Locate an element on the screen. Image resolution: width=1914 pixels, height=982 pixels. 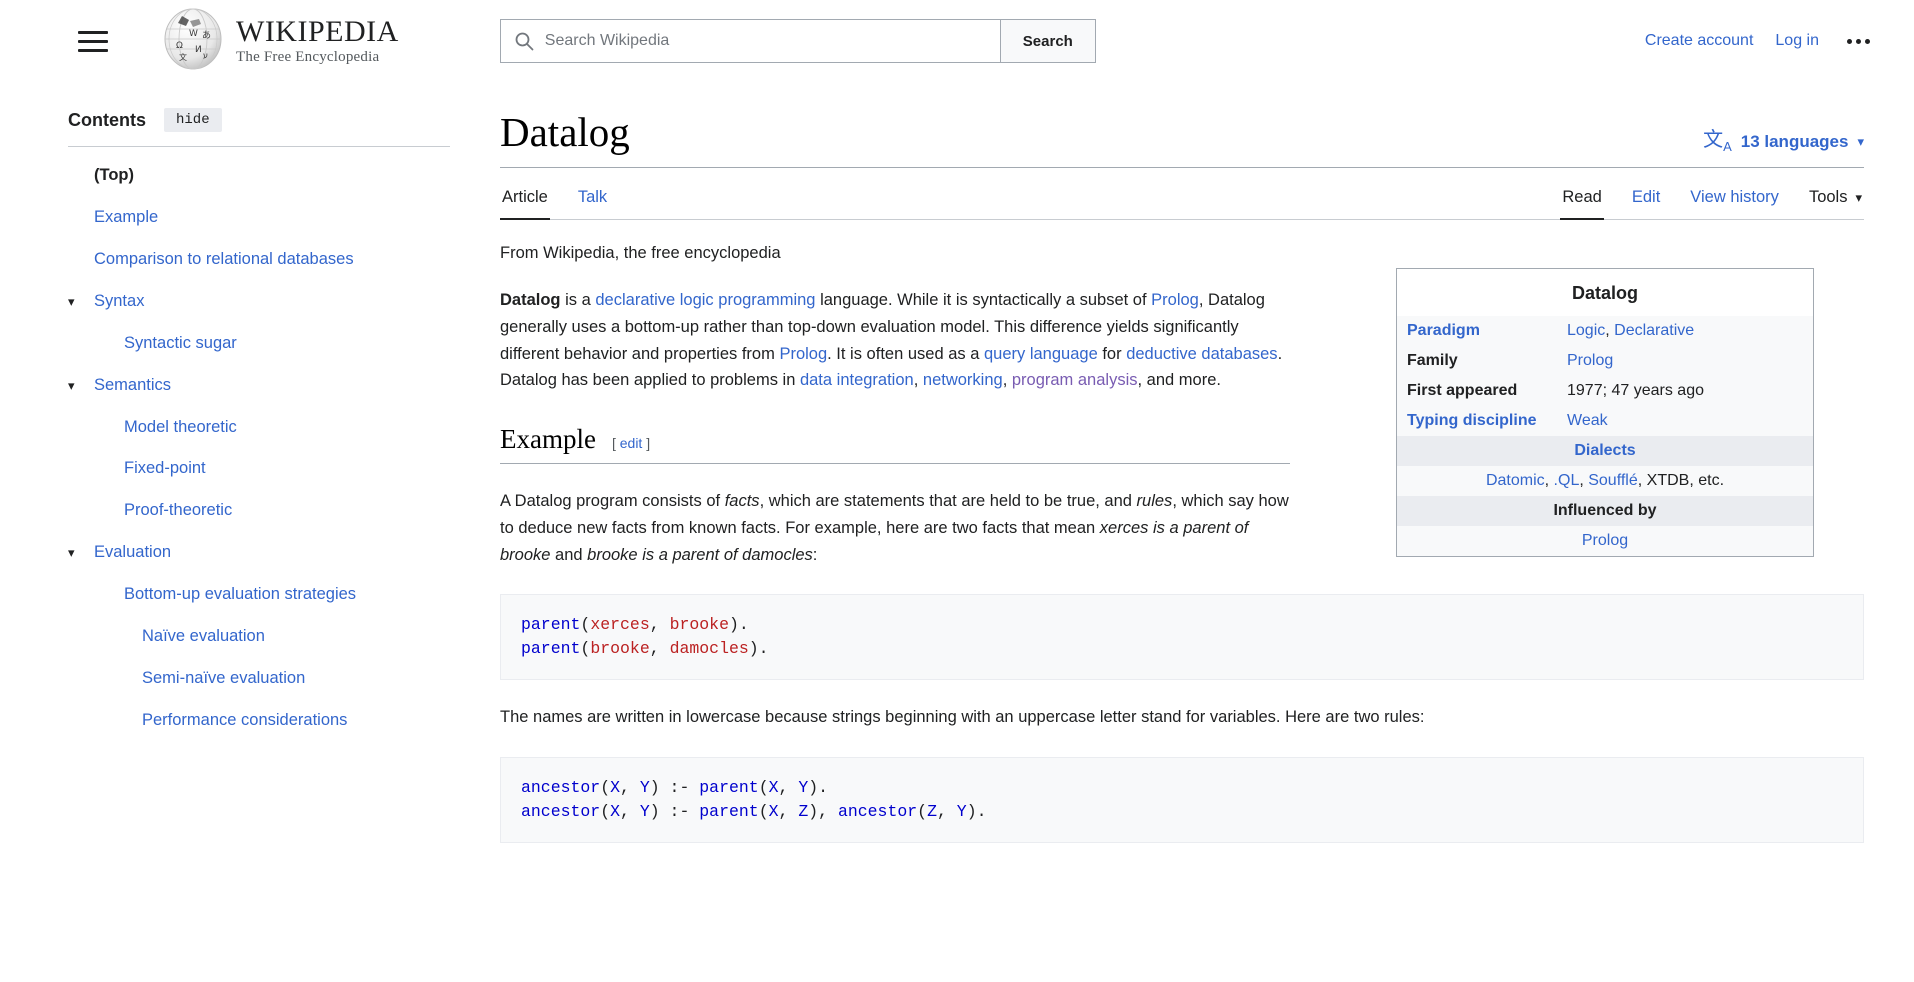
infobox-value-link: Declarative is located at coordinates (1654, 330).